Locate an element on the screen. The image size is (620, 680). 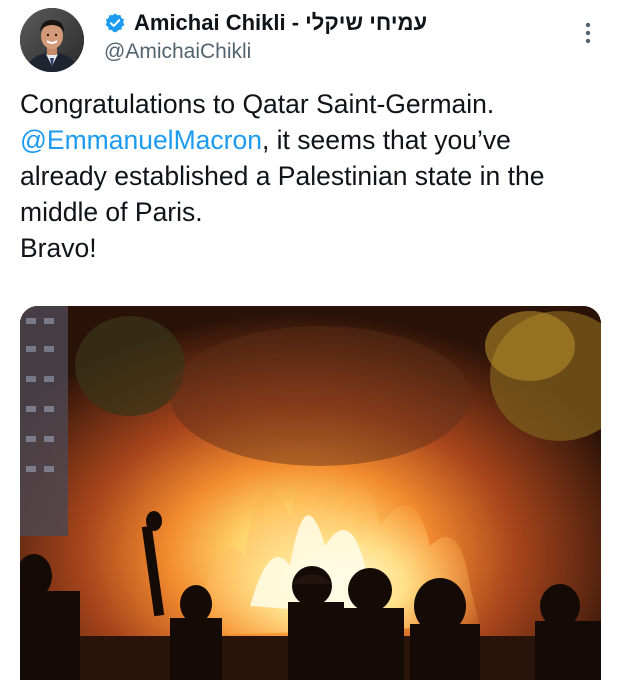
author-display-name: Amichai Chikli - עמיחי שיקלי is located at coordinates (280, 23).